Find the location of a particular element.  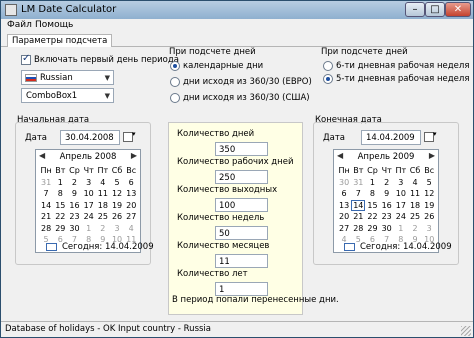

radio-360-usa is located at coordinates (175, 98).